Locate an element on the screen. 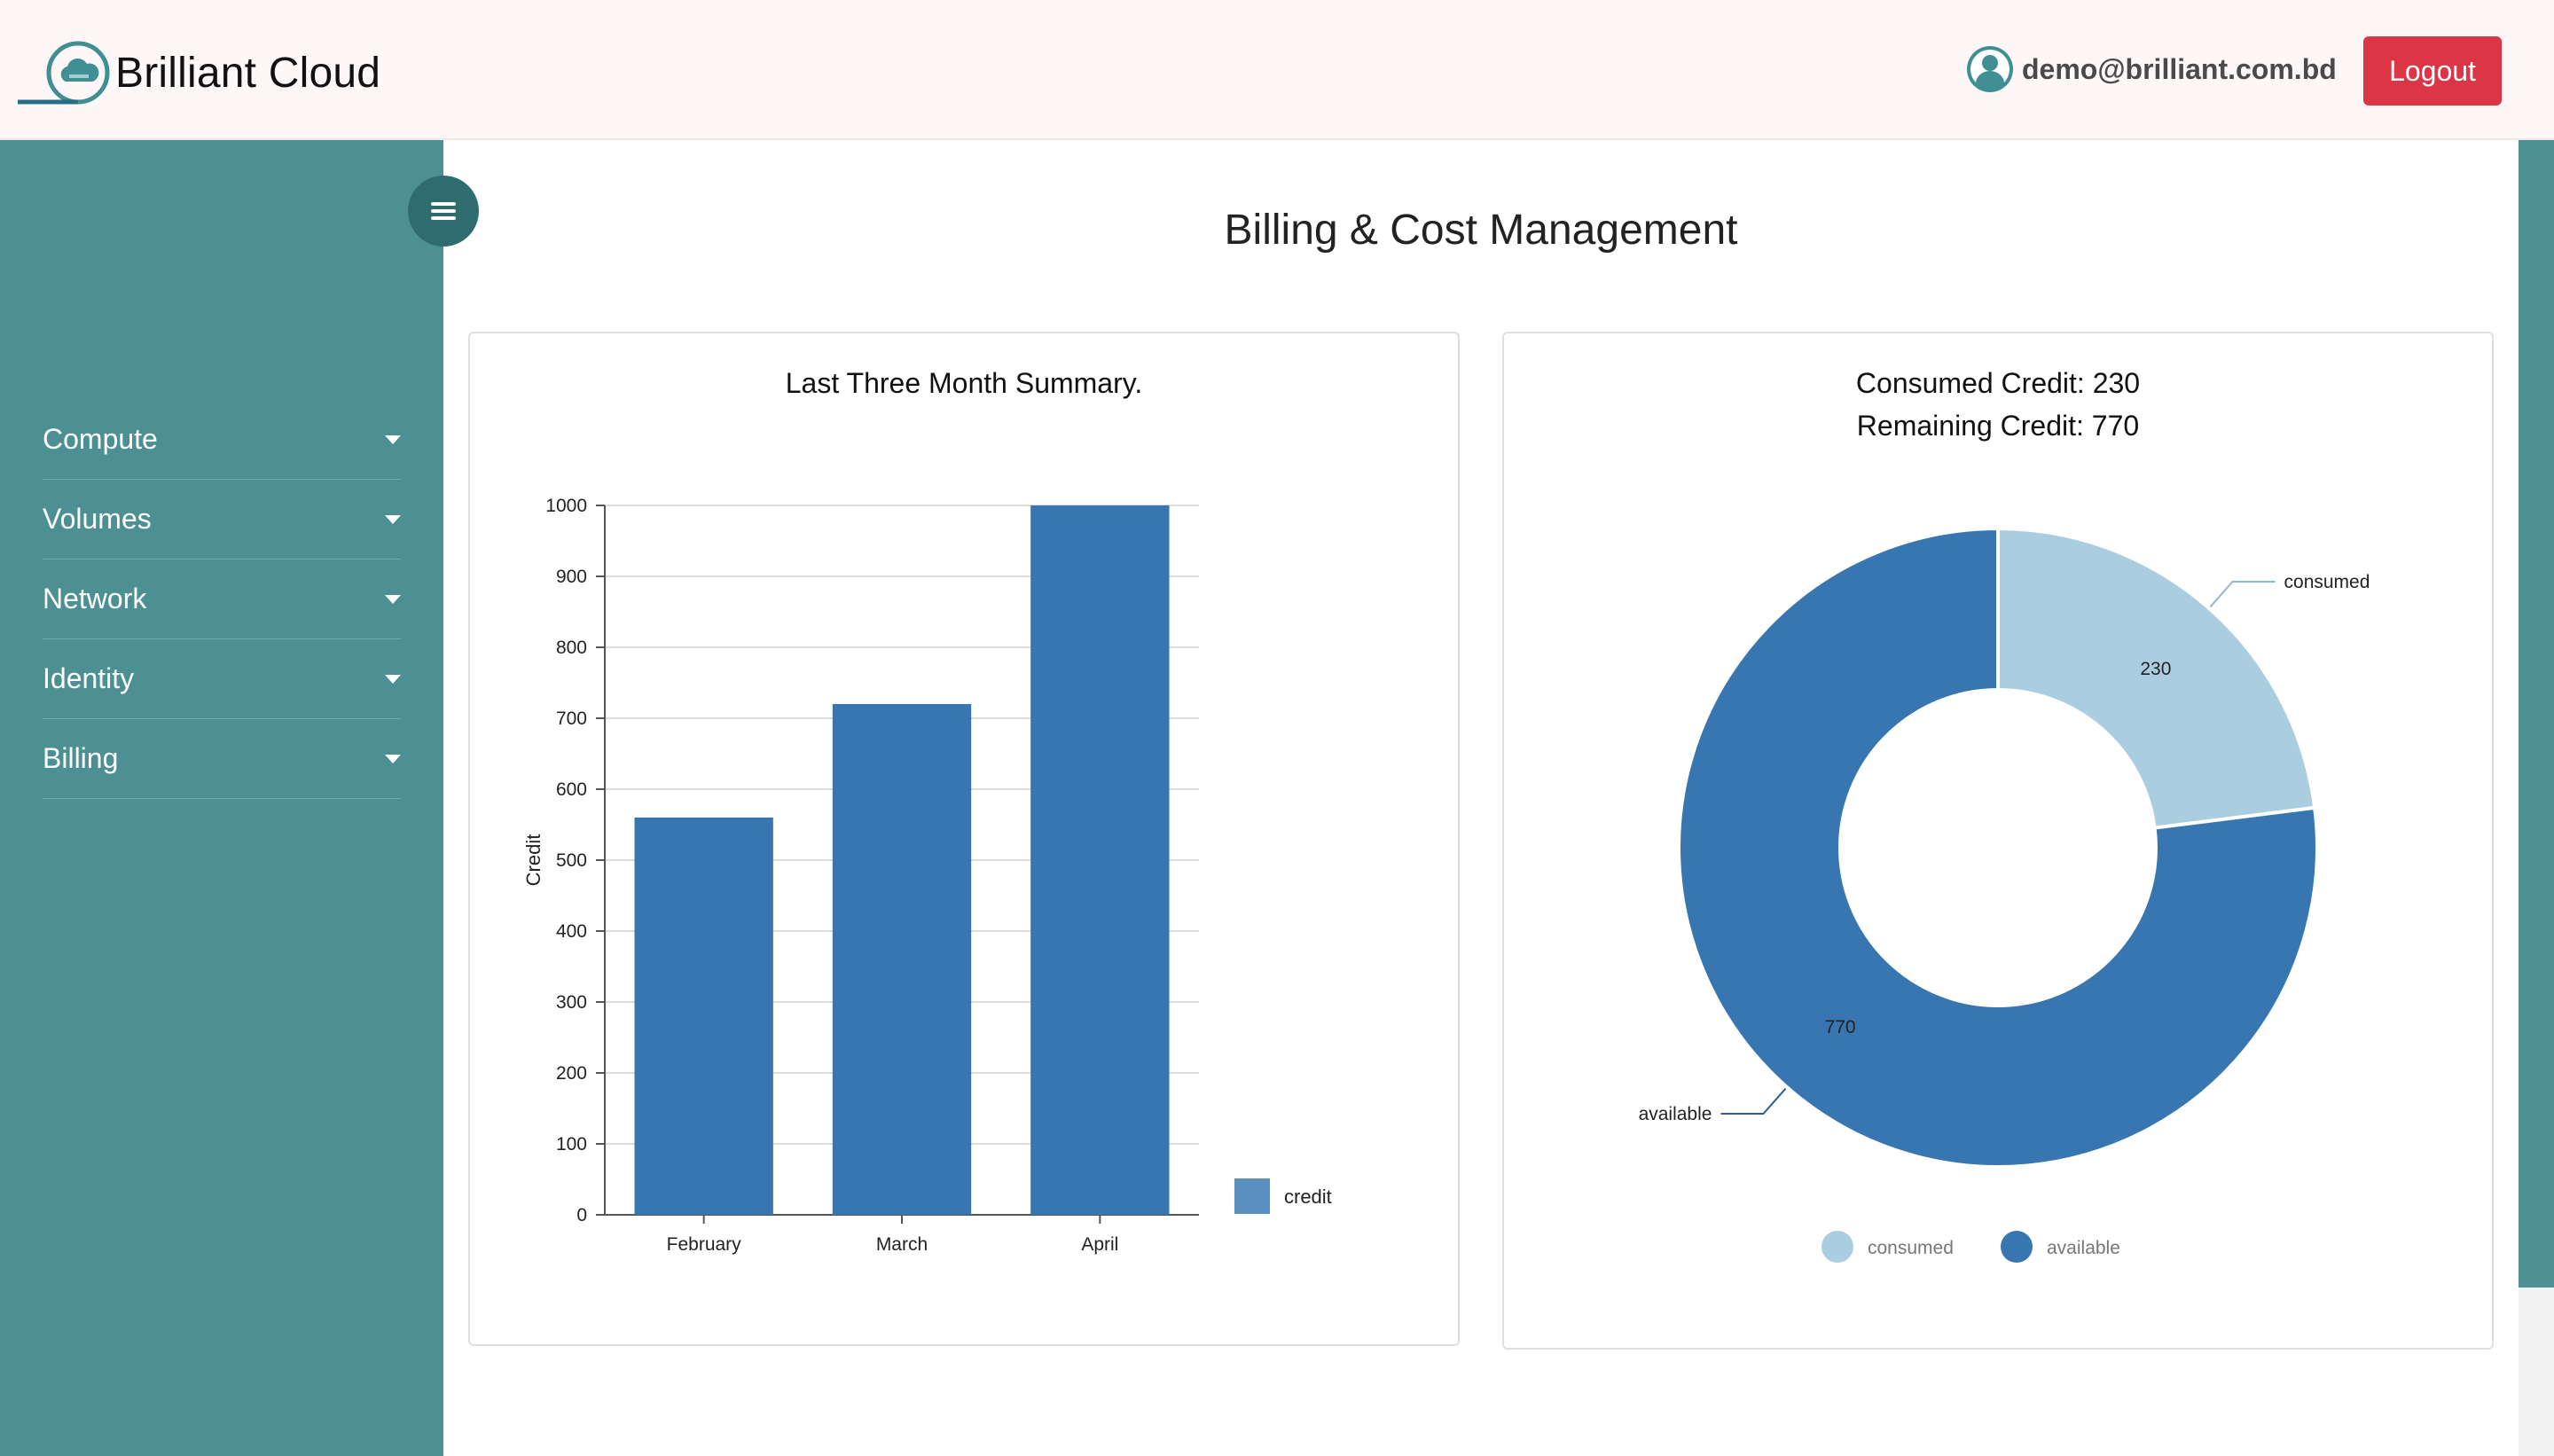  sidebar-item-network: Network is located at coordinates (222, 599).